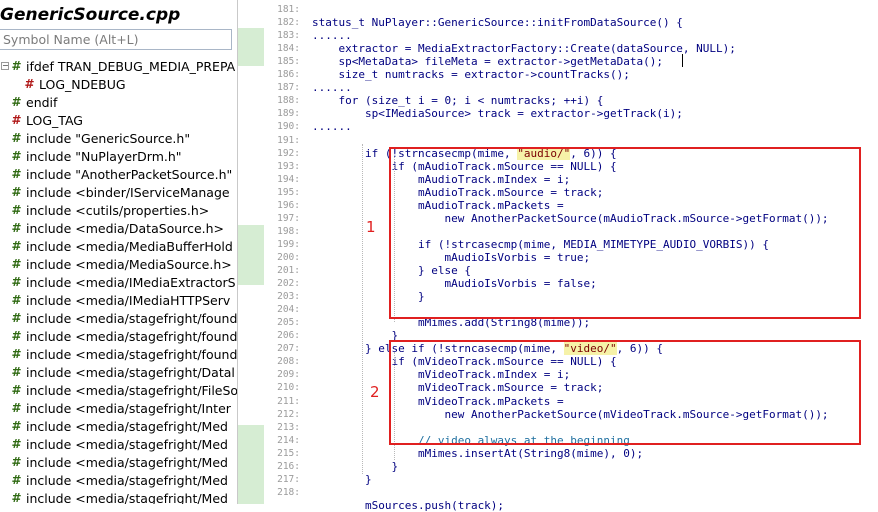  I want to click on line-number: 181:, so click(288, 9).